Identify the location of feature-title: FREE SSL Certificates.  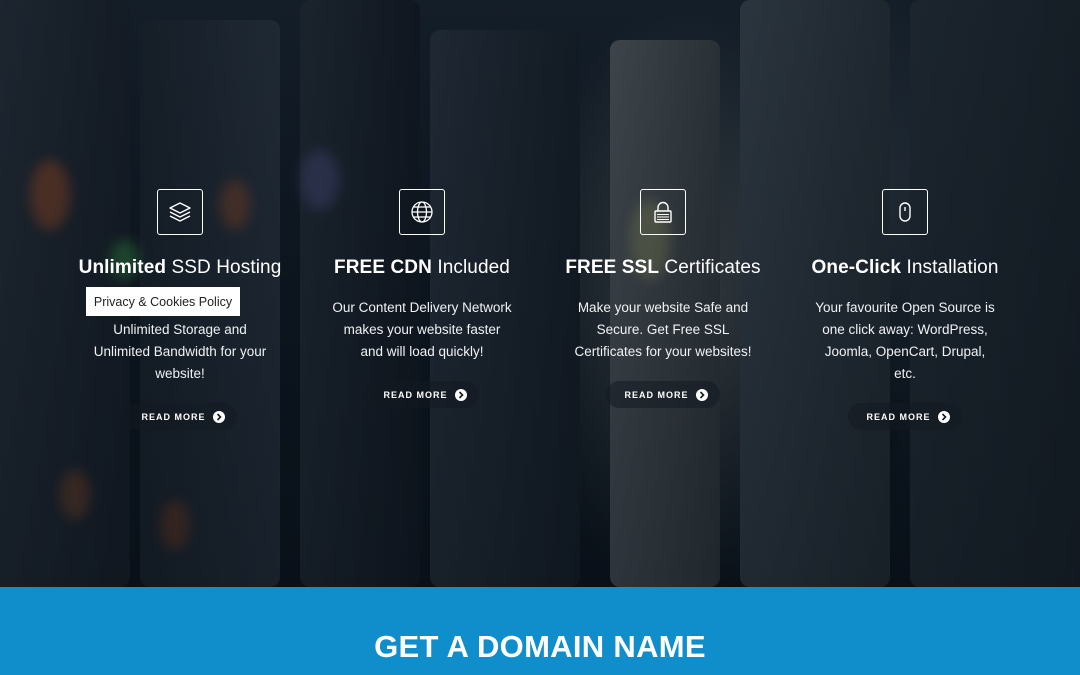
(663, 268).